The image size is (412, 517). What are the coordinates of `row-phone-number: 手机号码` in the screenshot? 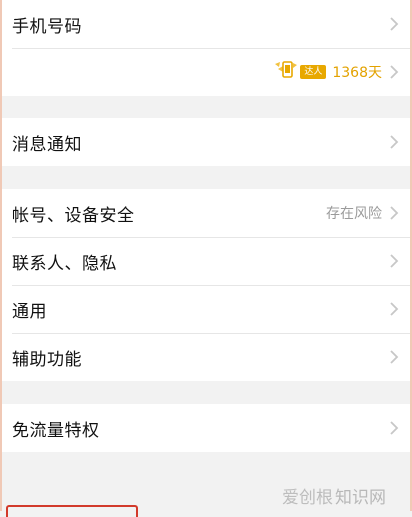 It's located at (206, 24).